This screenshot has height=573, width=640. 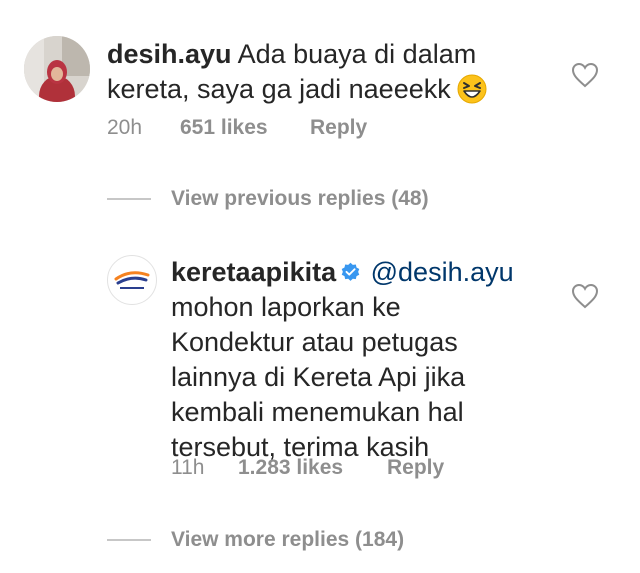 What do you see at coordinates (125, 127) in the screenshot?
I see `comment-time: 20h` at bounding box center [125, 127].